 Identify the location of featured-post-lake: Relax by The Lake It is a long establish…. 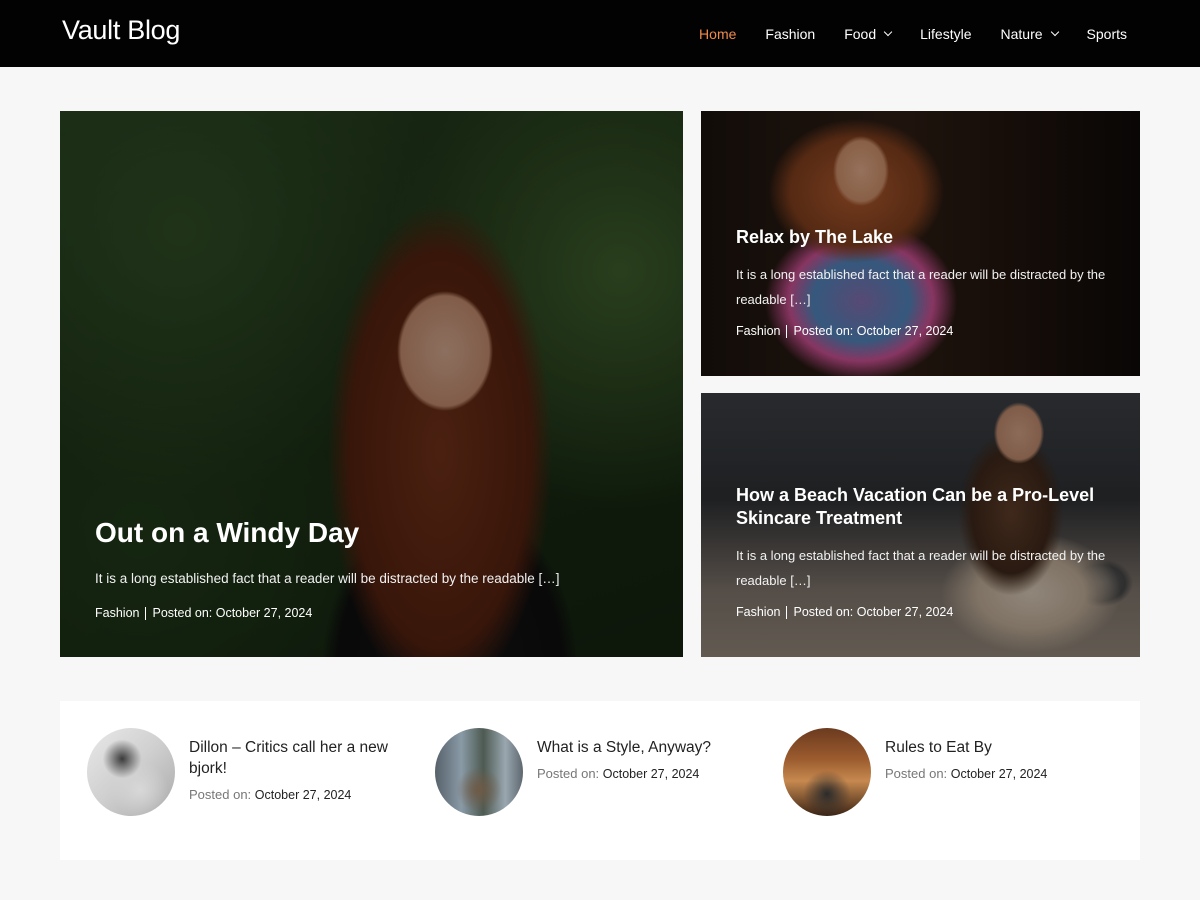
(920, 243).